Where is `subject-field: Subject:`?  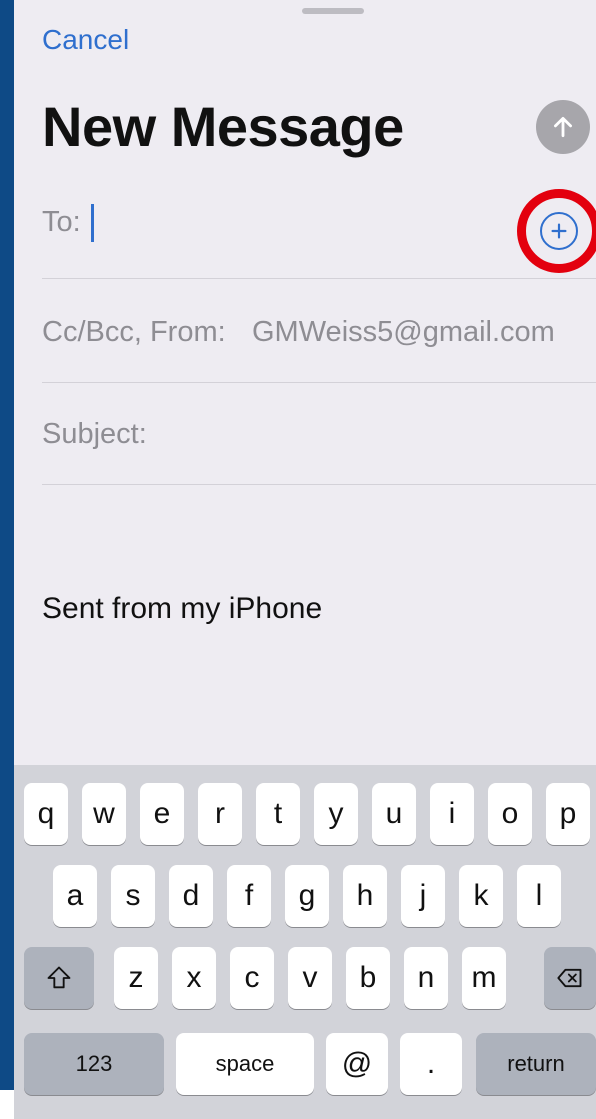
subject-field: Subject: is located at coordinates (319, 442).